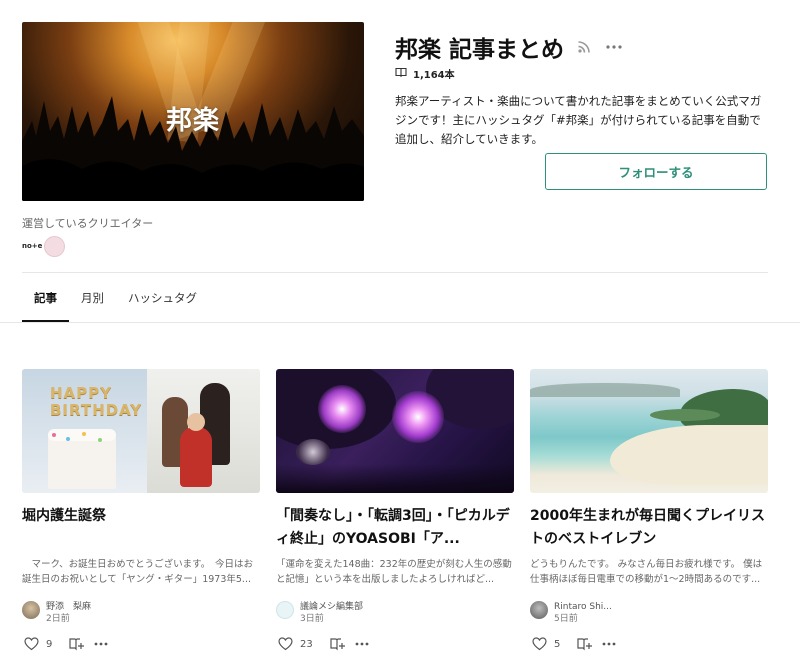 The image size is (800, 669). What do you see at coordinates (434, 75) in the screenshot?
I see `article-count-value: 1,164本` at bounding box center [434, 75].